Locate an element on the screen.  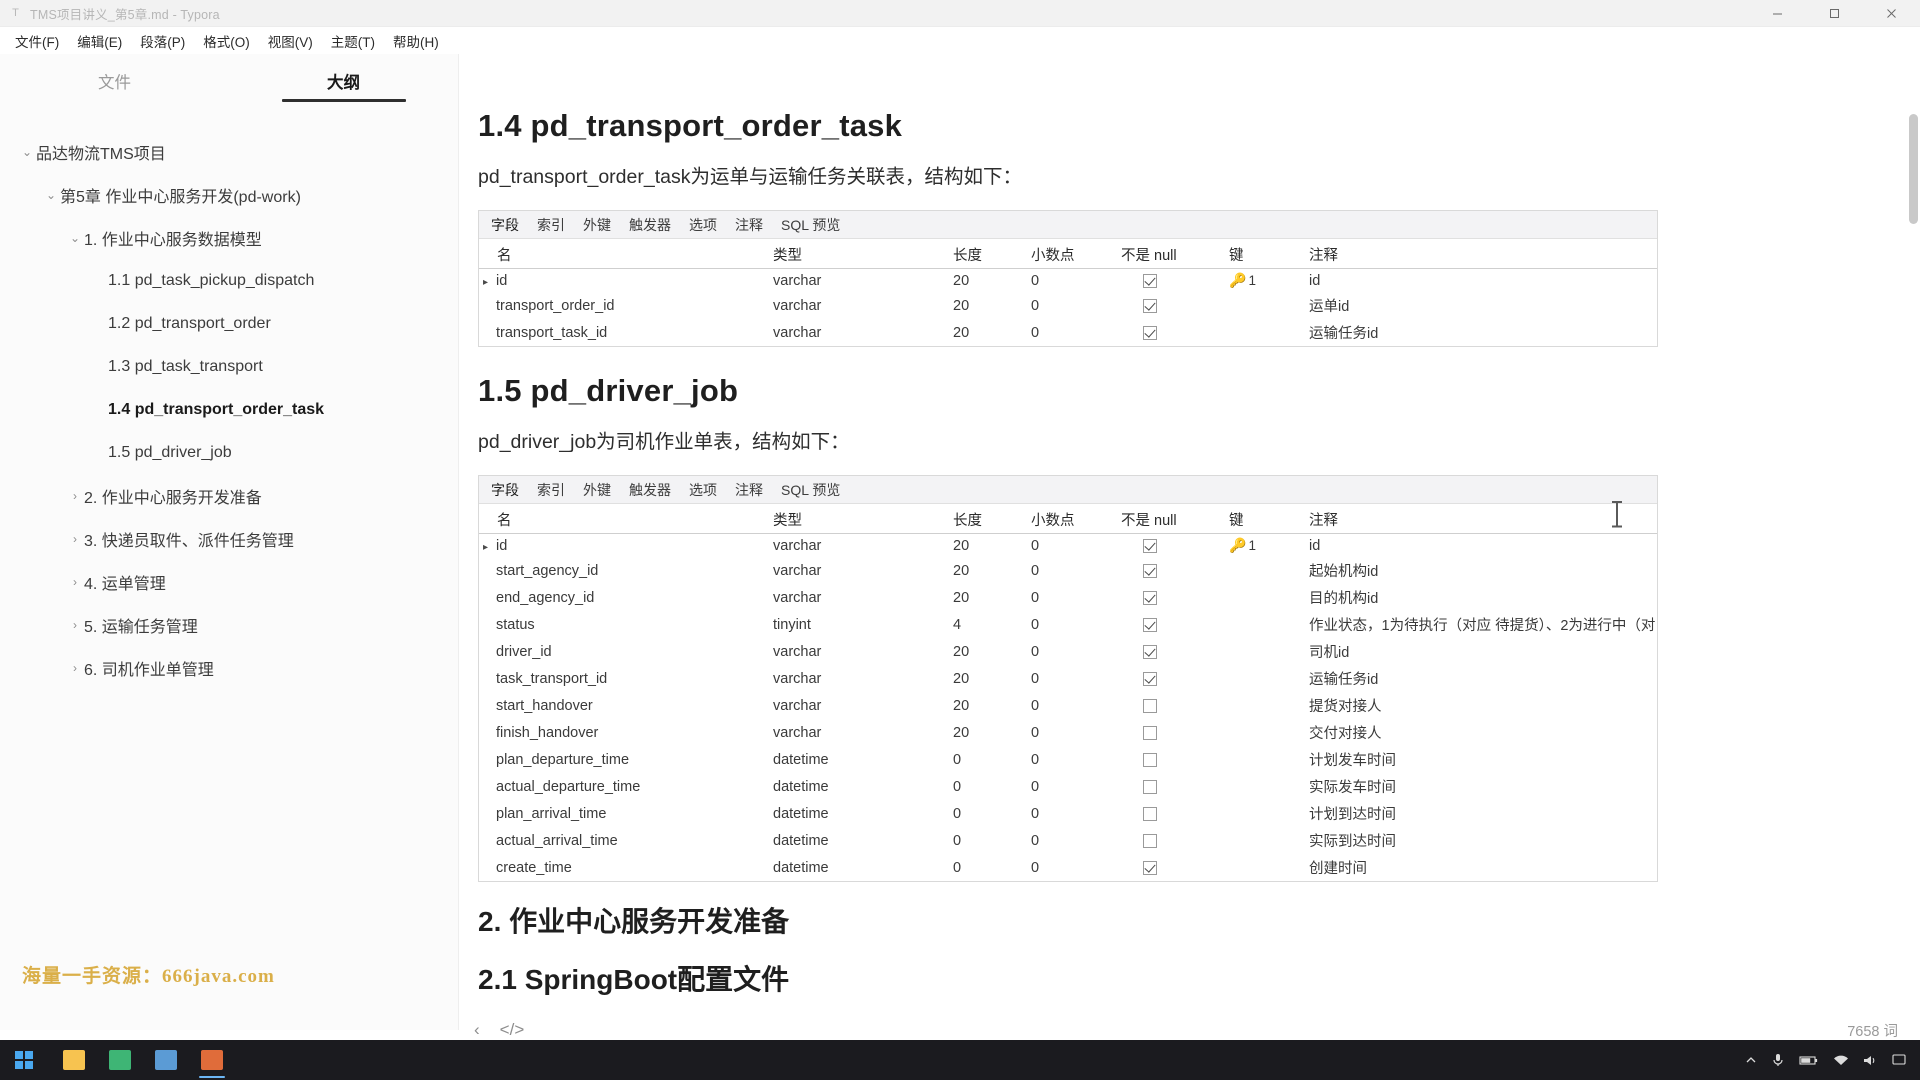
outline-toggle-icon: ‹ is located at coordinates (477, 1030).